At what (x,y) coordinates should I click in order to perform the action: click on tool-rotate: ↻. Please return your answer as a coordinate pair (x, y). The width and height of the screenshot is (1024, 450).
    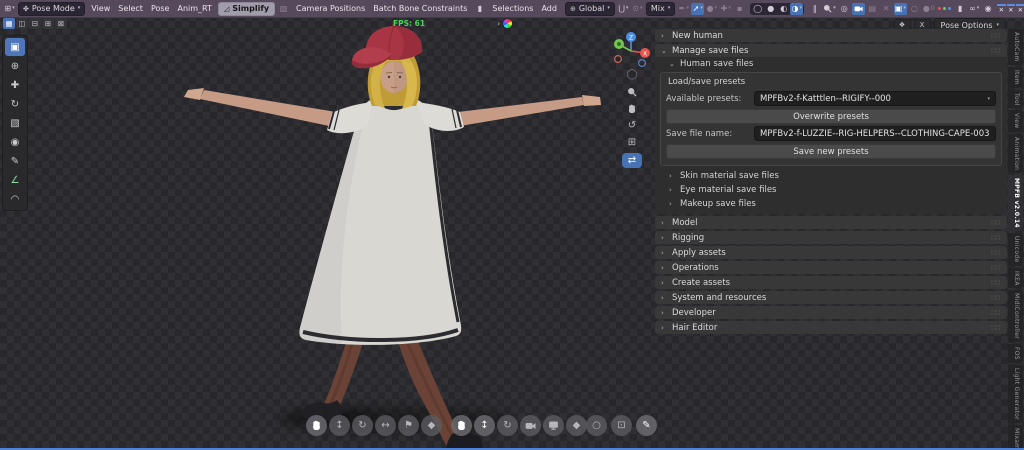
    Looking at the image, I should click on (15, 104).